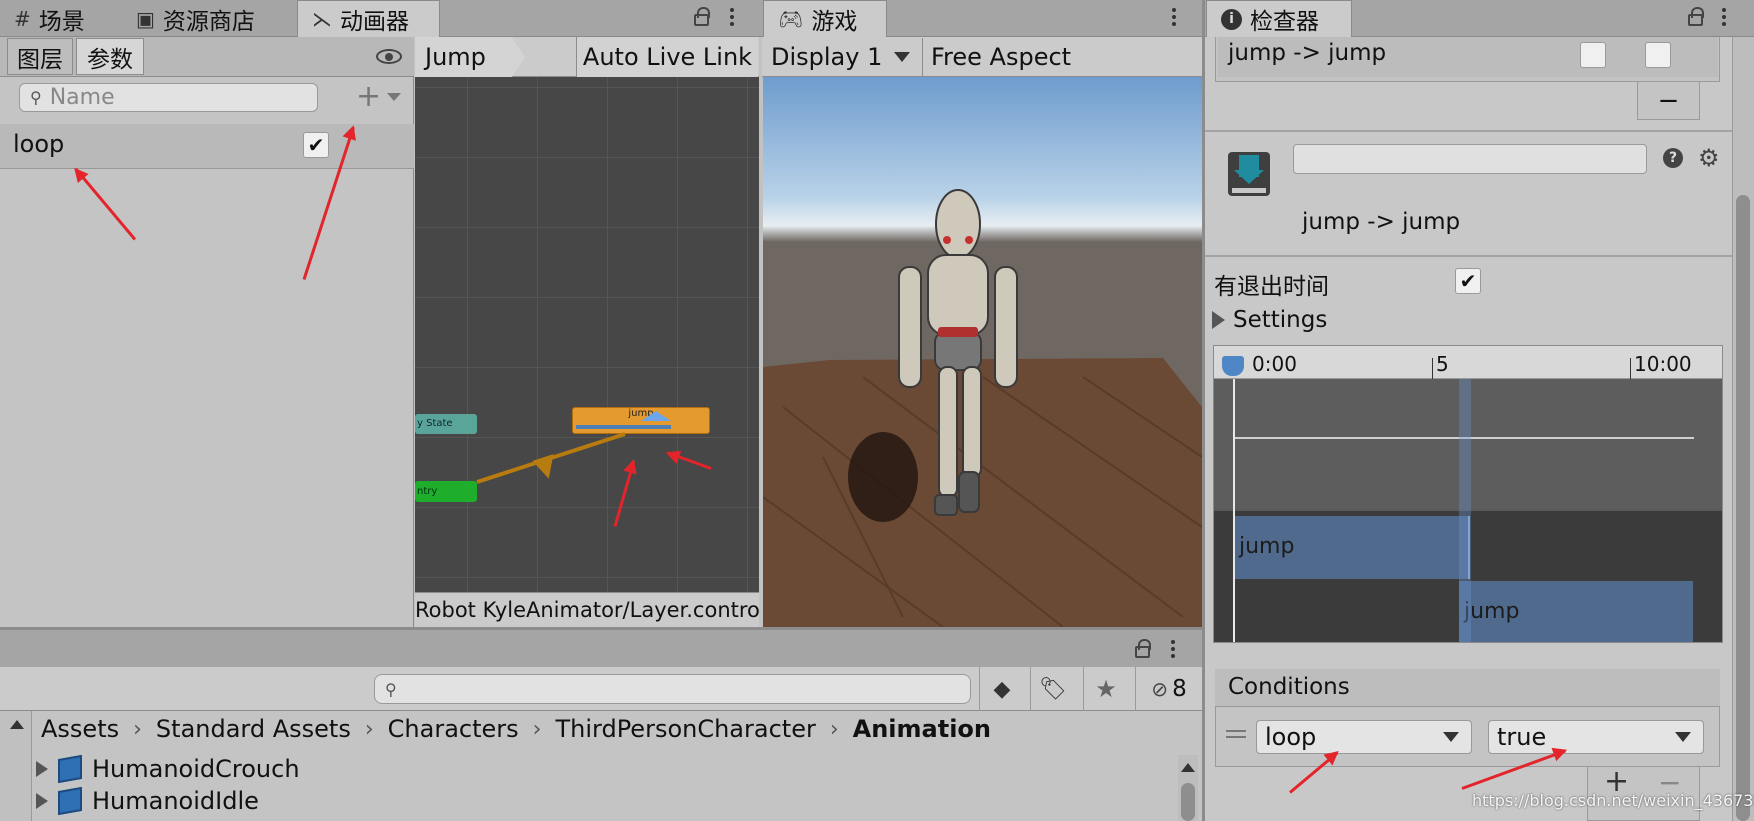 This screenshot has width=1754, height=821. I want to click on favorites-button: ★, so click(1105, 689).